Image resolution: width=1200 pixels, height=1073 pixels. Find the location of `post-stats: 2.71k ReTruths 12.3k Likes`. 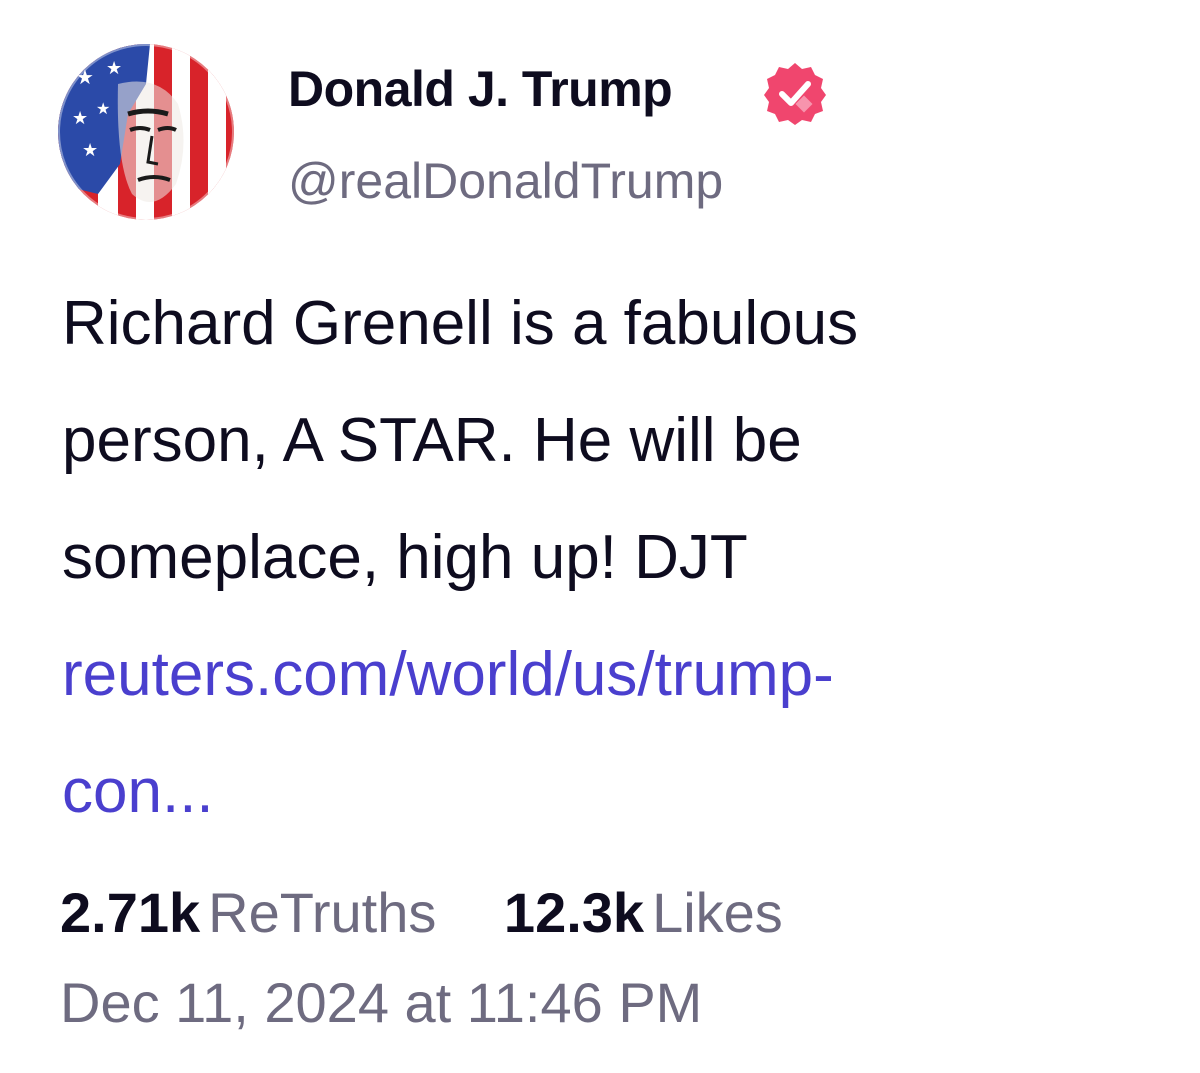

post-stats: 2.71k ReTruths 12.3k Likes is located at coordinates (447, 912).